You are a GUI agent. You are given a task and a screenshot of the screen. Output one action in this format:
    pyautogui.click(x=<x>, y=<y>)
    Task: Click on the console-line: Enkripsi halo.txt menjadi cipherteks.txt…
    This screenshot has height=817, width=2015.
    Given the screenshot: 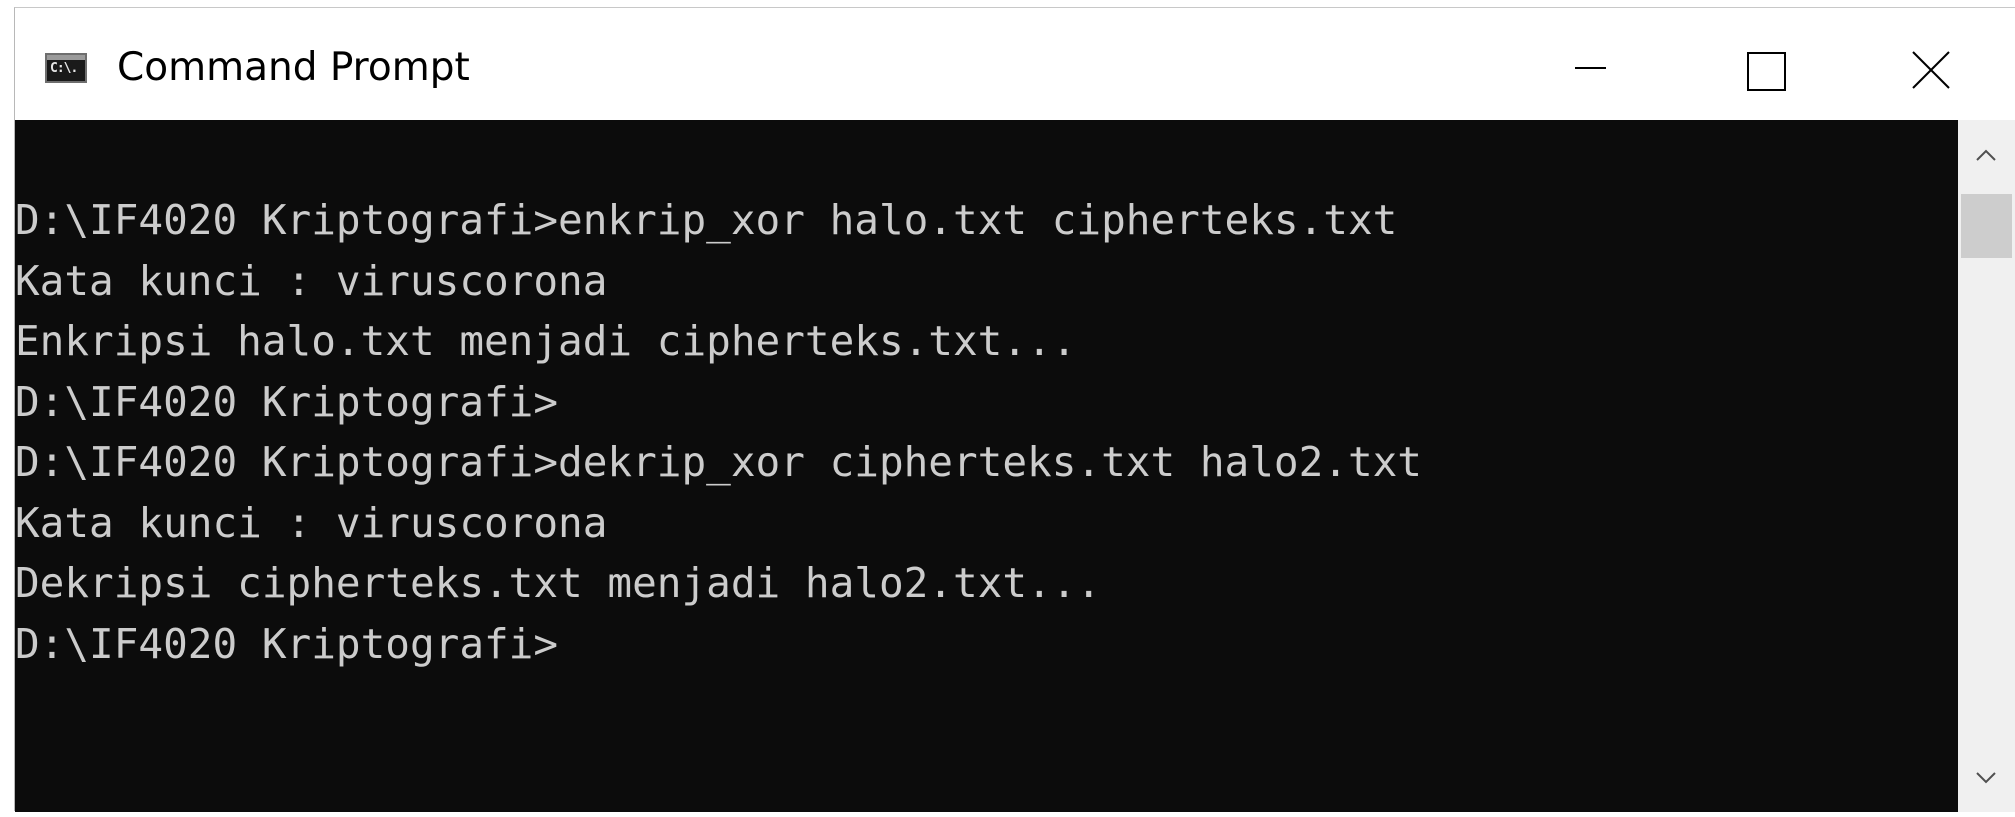 What is the action you would take?
    pyautogui.click(x=546, y=341)
    